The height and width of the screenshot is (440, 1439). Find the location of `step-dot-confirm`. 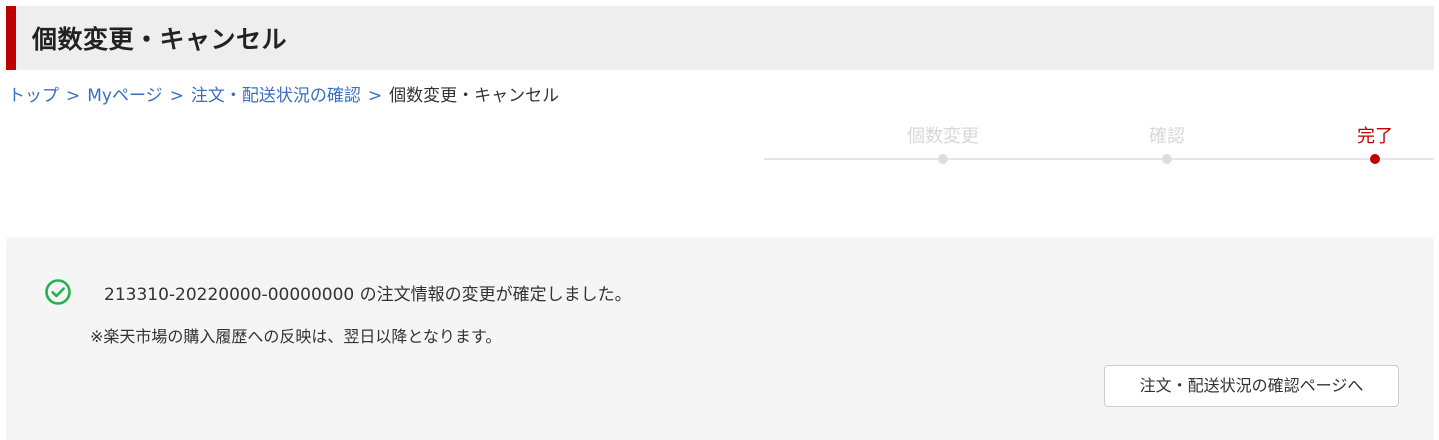

step-dot-confirm is located at coordinates (1167, 159).